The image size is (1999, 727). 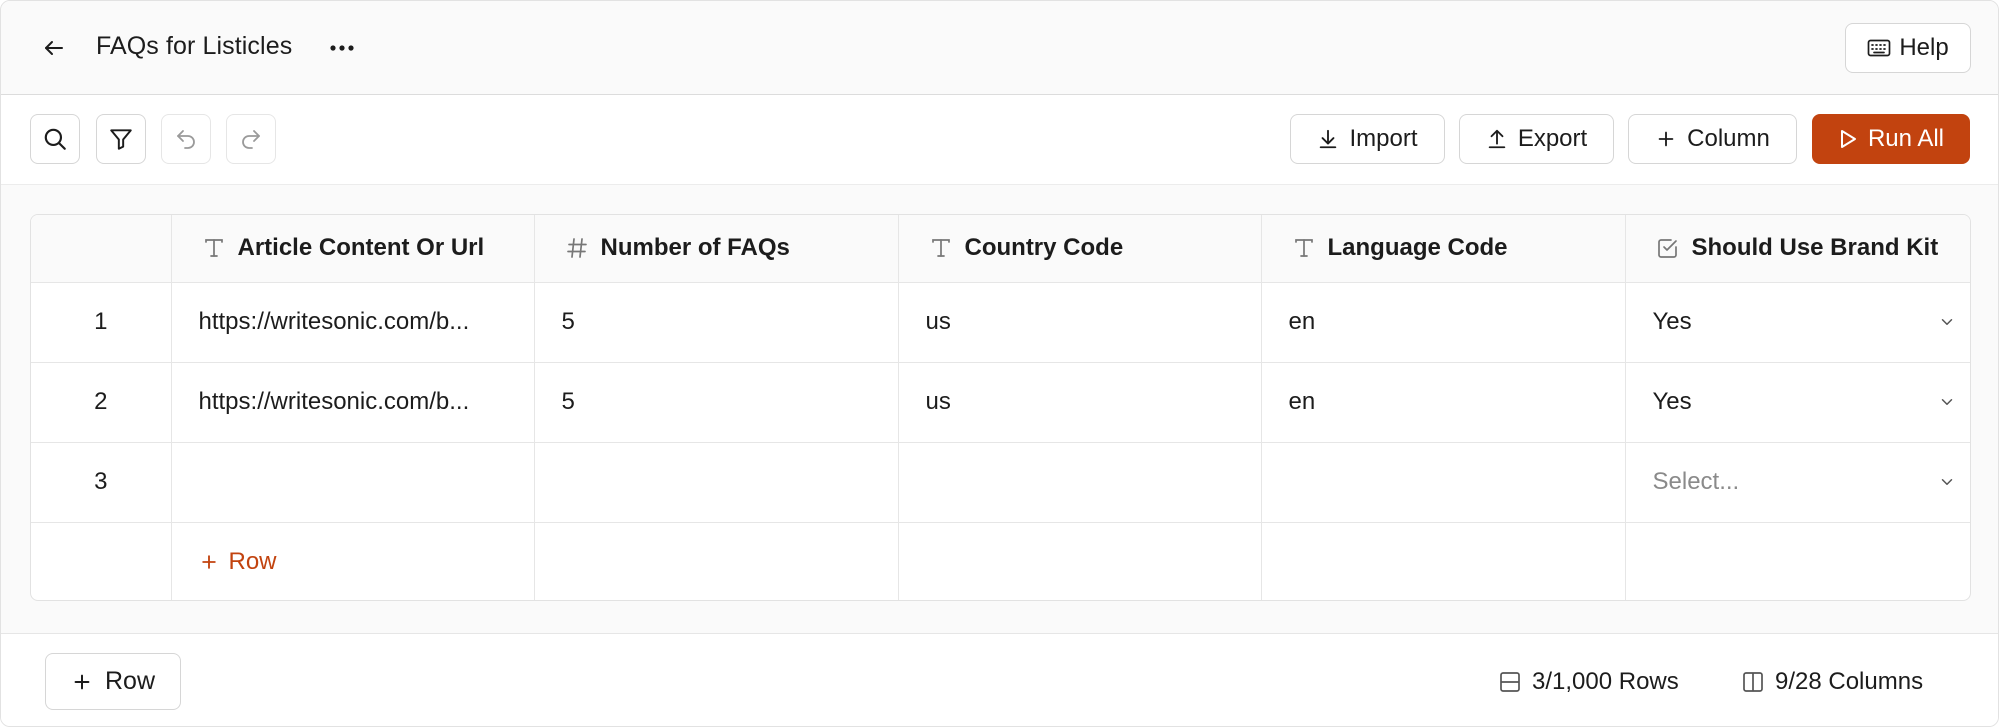 I want to click on more-options-button, so click(x=342, y=48).